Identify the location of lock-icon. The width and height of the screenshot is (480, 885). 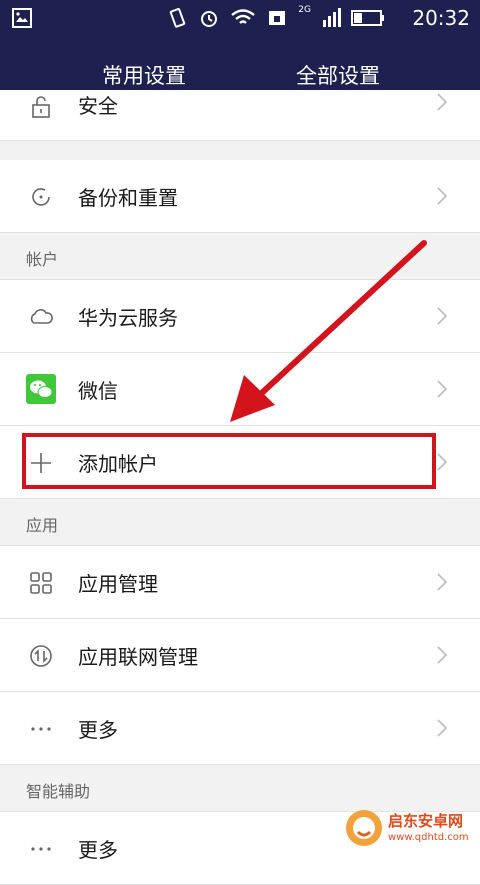
(41, 107).